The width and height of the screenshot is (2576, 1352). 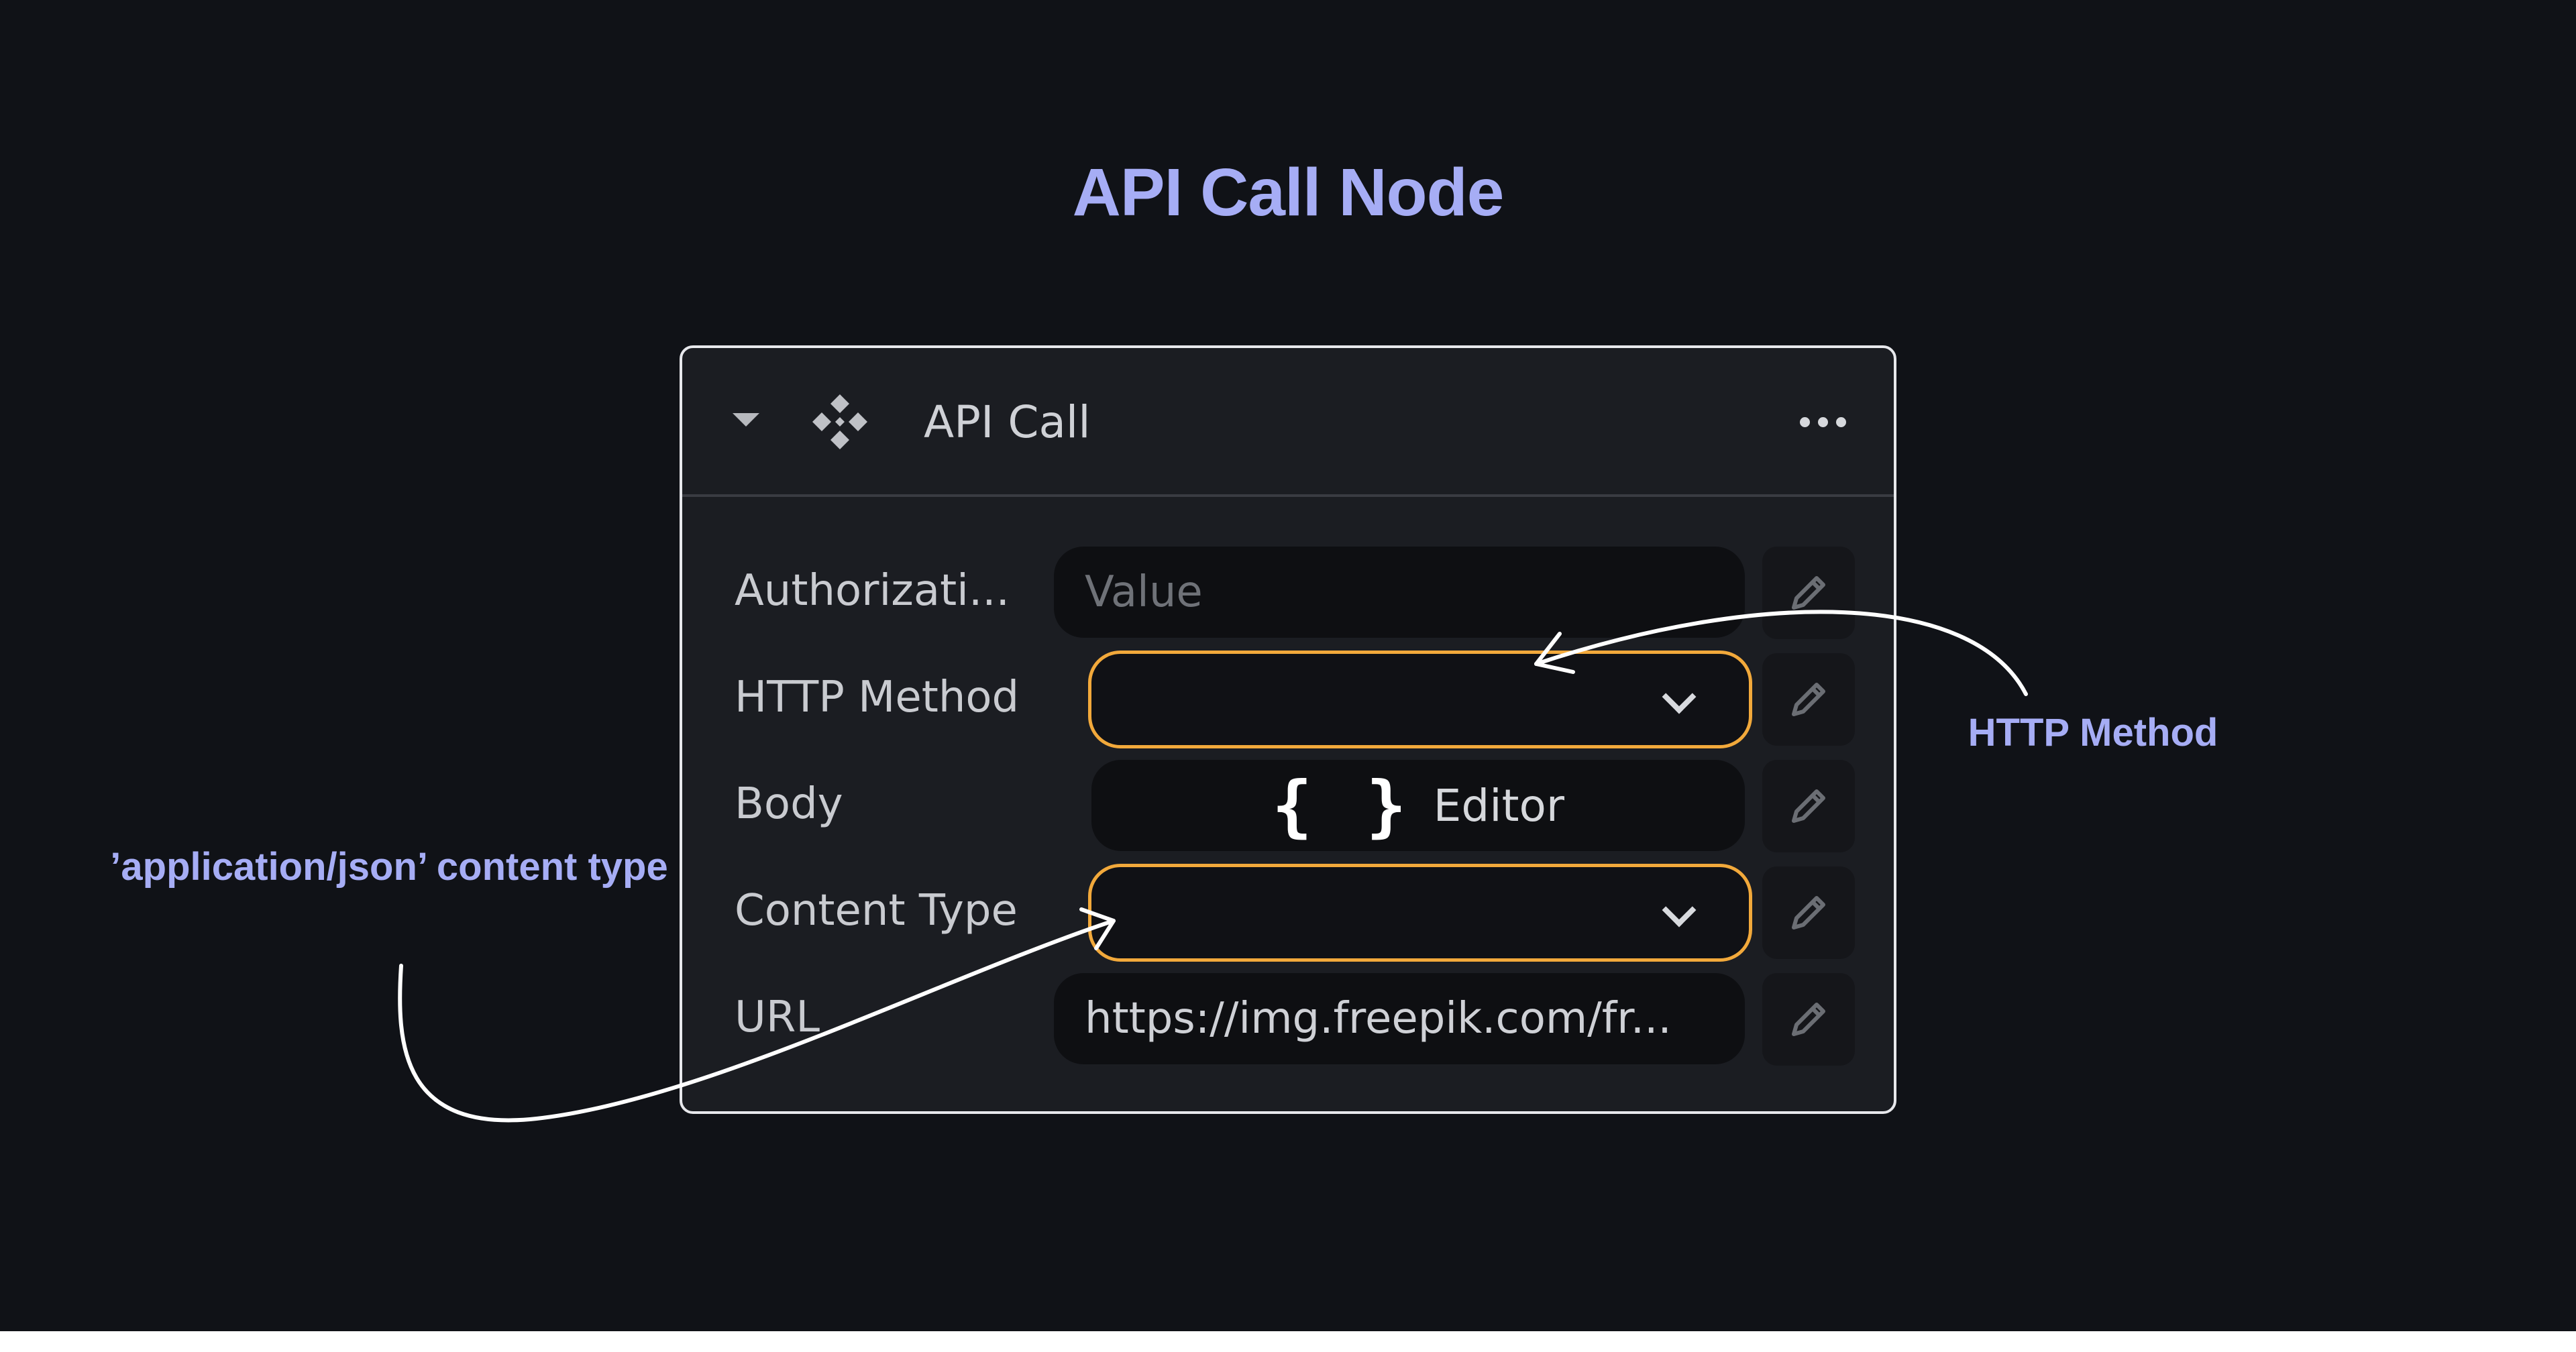 I want to click on content-type-arrow, so click(x=757, y=1021).